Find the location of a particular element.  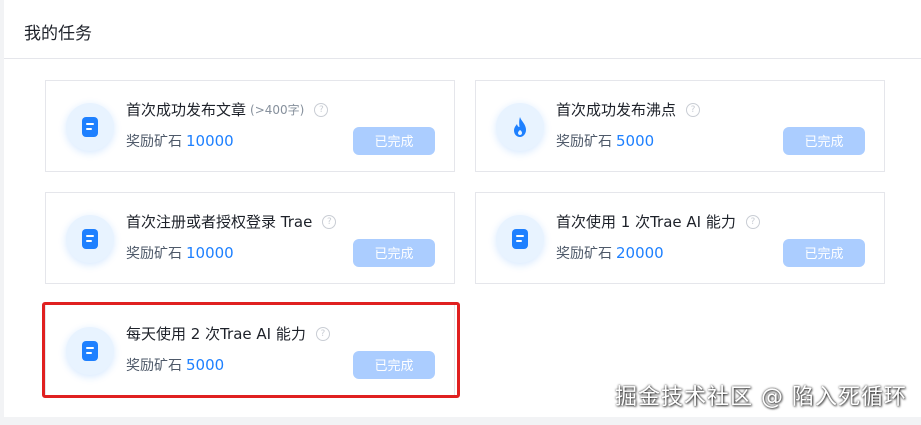

task-card: 首次成功发布文章 (>400字) ? 奖励矿石 10000 已完成 is located at coordinates (250, 126).